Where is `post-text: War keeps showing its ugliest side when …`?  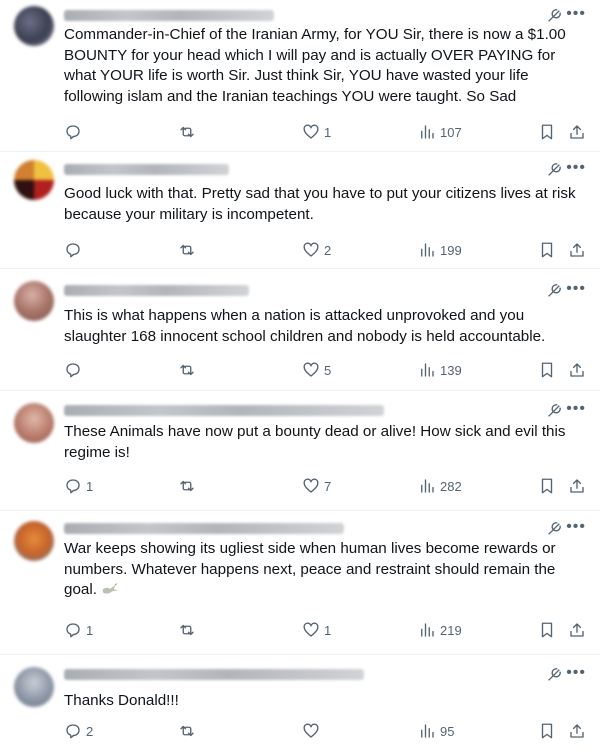 post-text: War keeps showing its ugliest side when … is located at coordinates (324, 570).